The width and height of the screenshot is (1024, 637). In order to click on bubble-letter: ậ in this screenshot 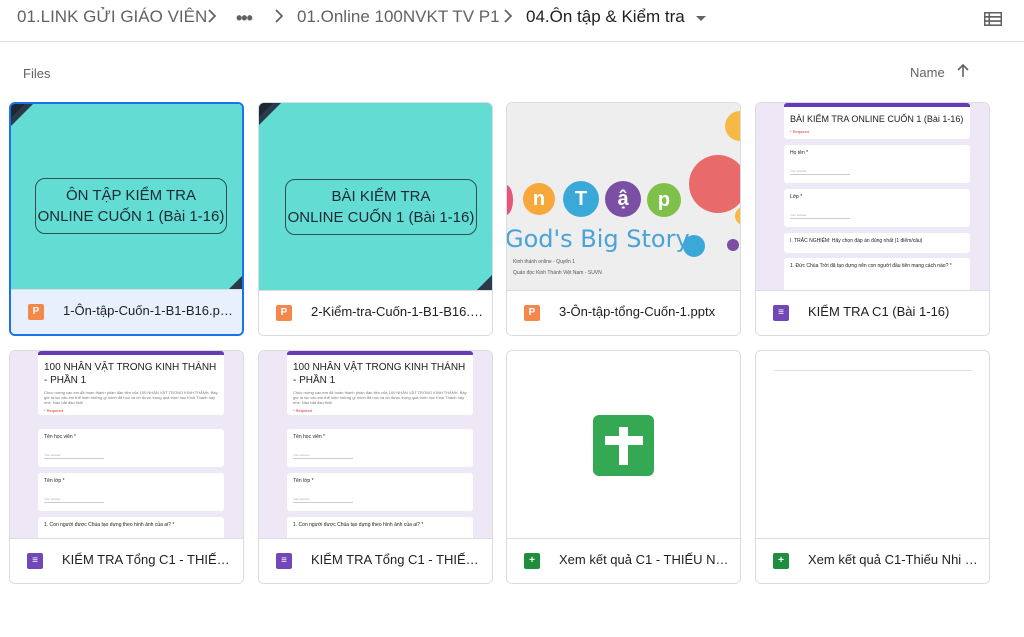, I will do `click(623, 199)`.